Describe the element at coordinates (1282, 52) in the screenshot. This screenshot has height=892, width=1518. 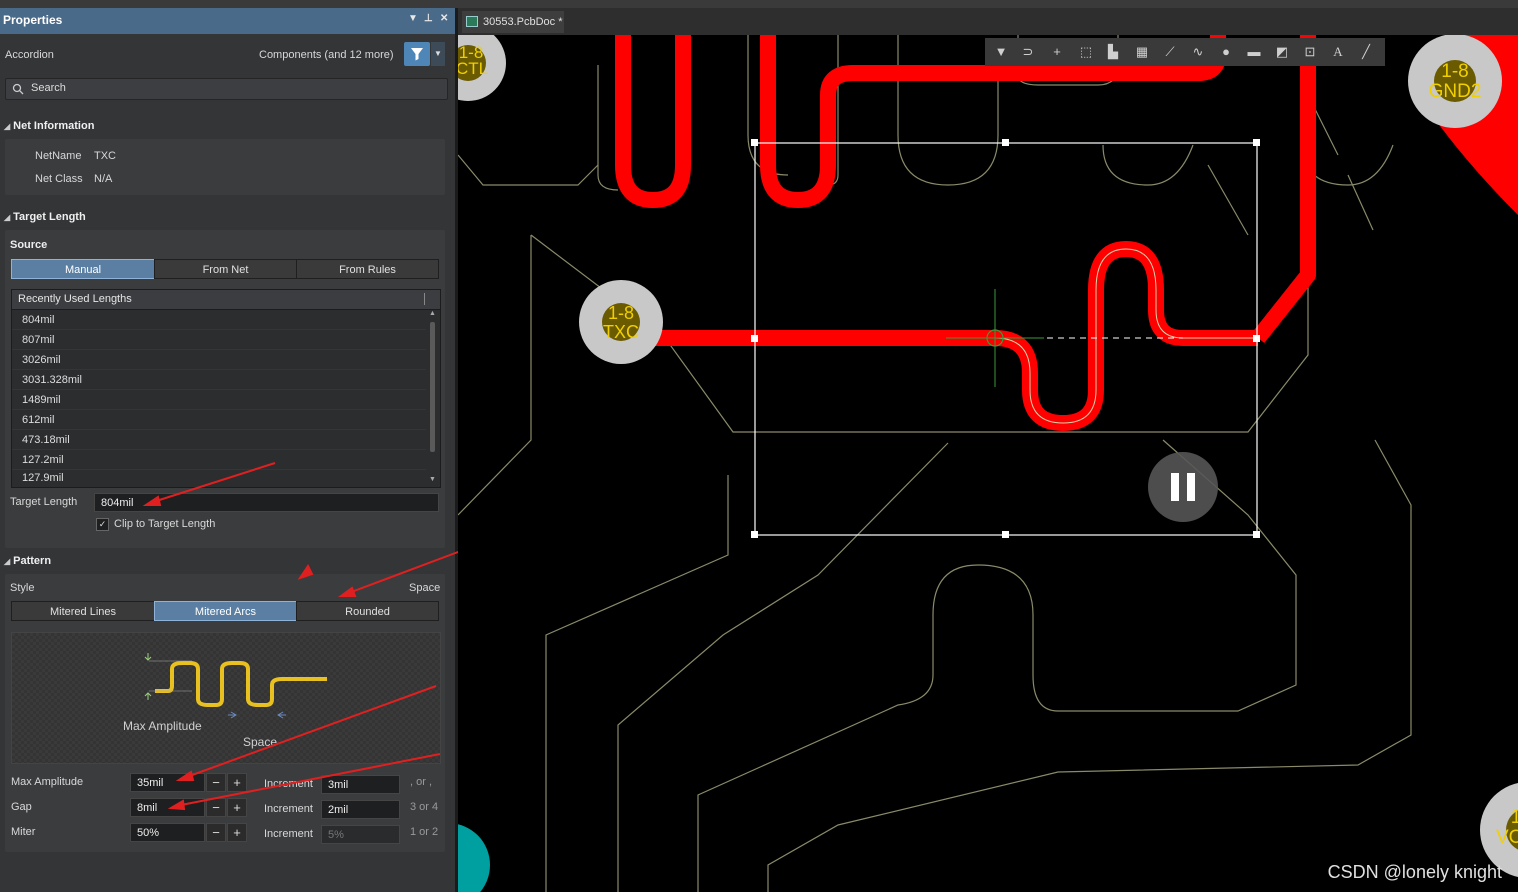
I see `region-icon: ◩` at that location.